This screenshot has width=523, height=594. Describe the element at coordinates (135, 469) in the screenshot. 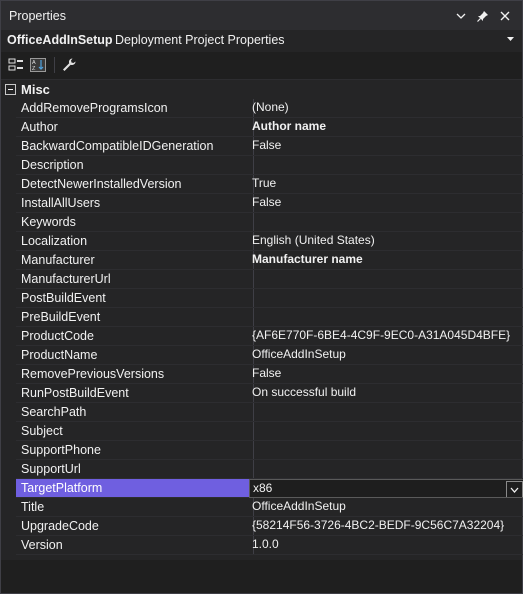

I see `property-name: SupportUrl` at that location.